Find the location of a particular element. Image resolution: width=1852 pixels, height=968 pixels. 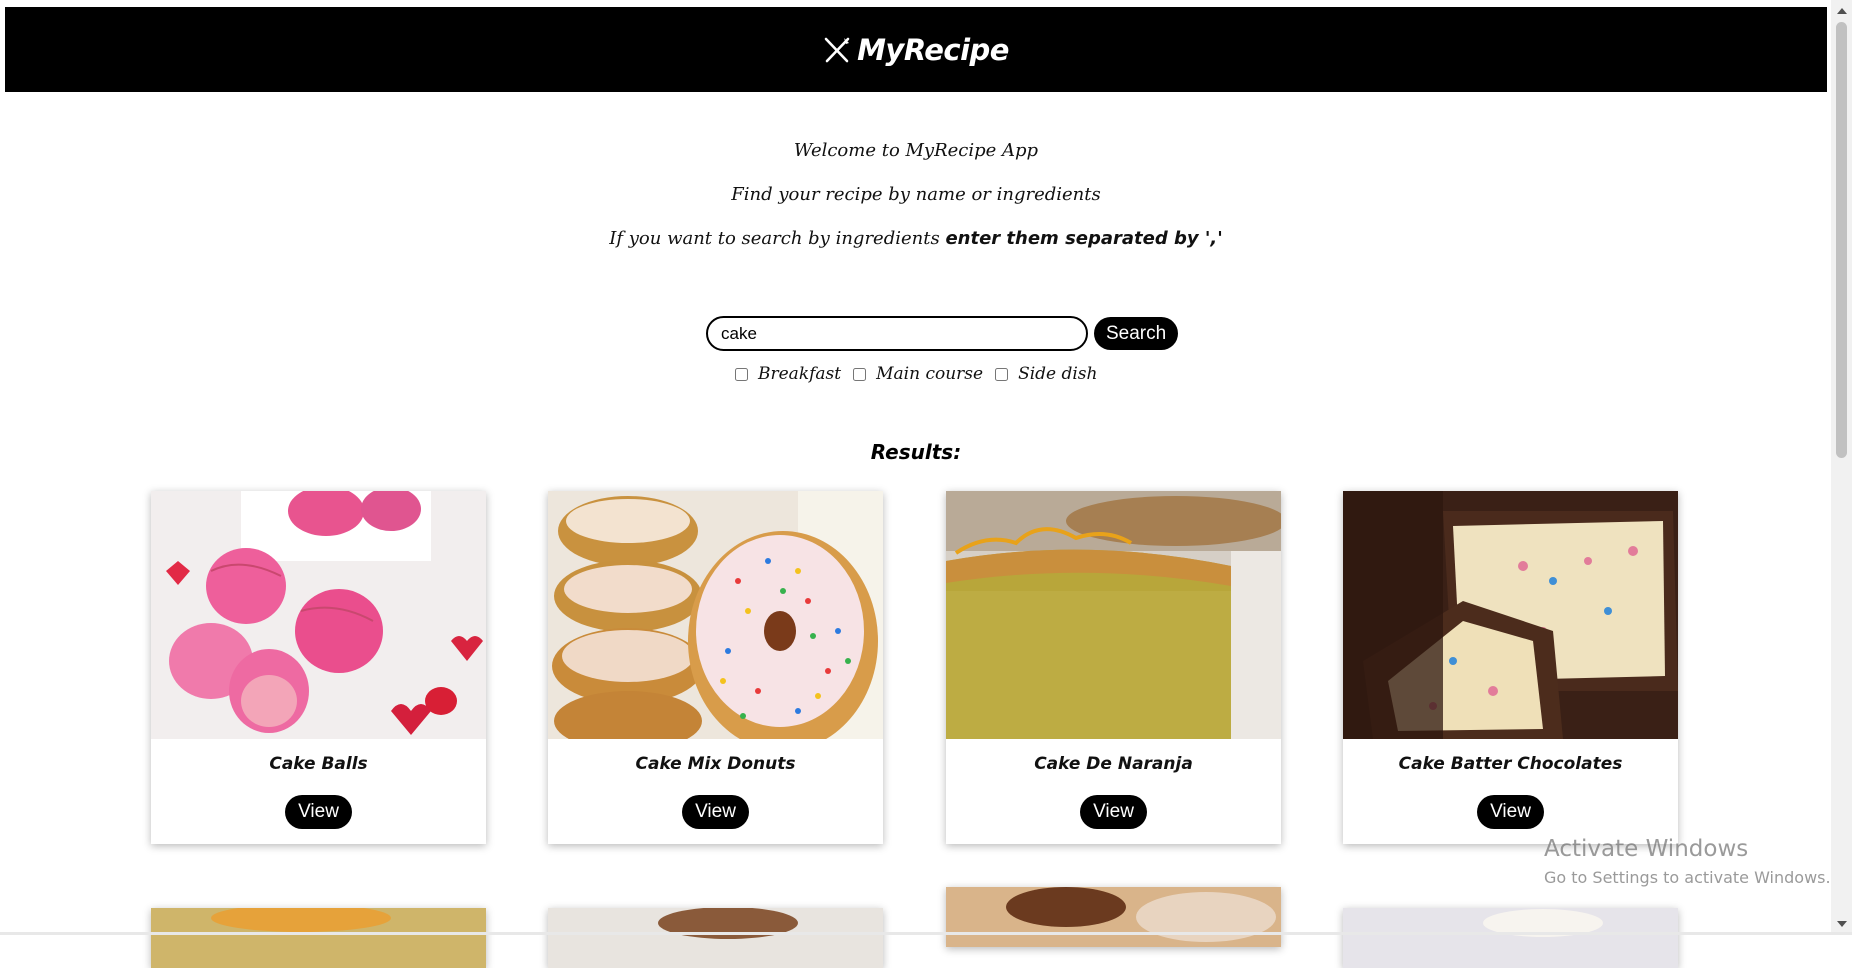

fork-knife-icon is located at coordinates (837, 50).